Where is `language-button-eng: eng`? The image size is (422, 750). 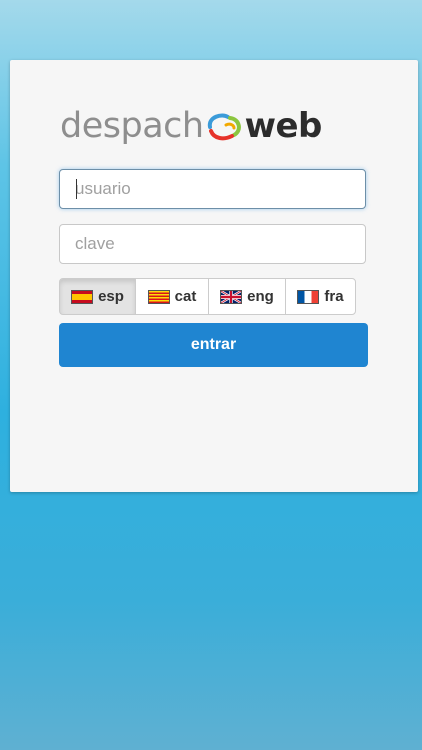
language-button-eng: eng is located at coordinates (247, 296).